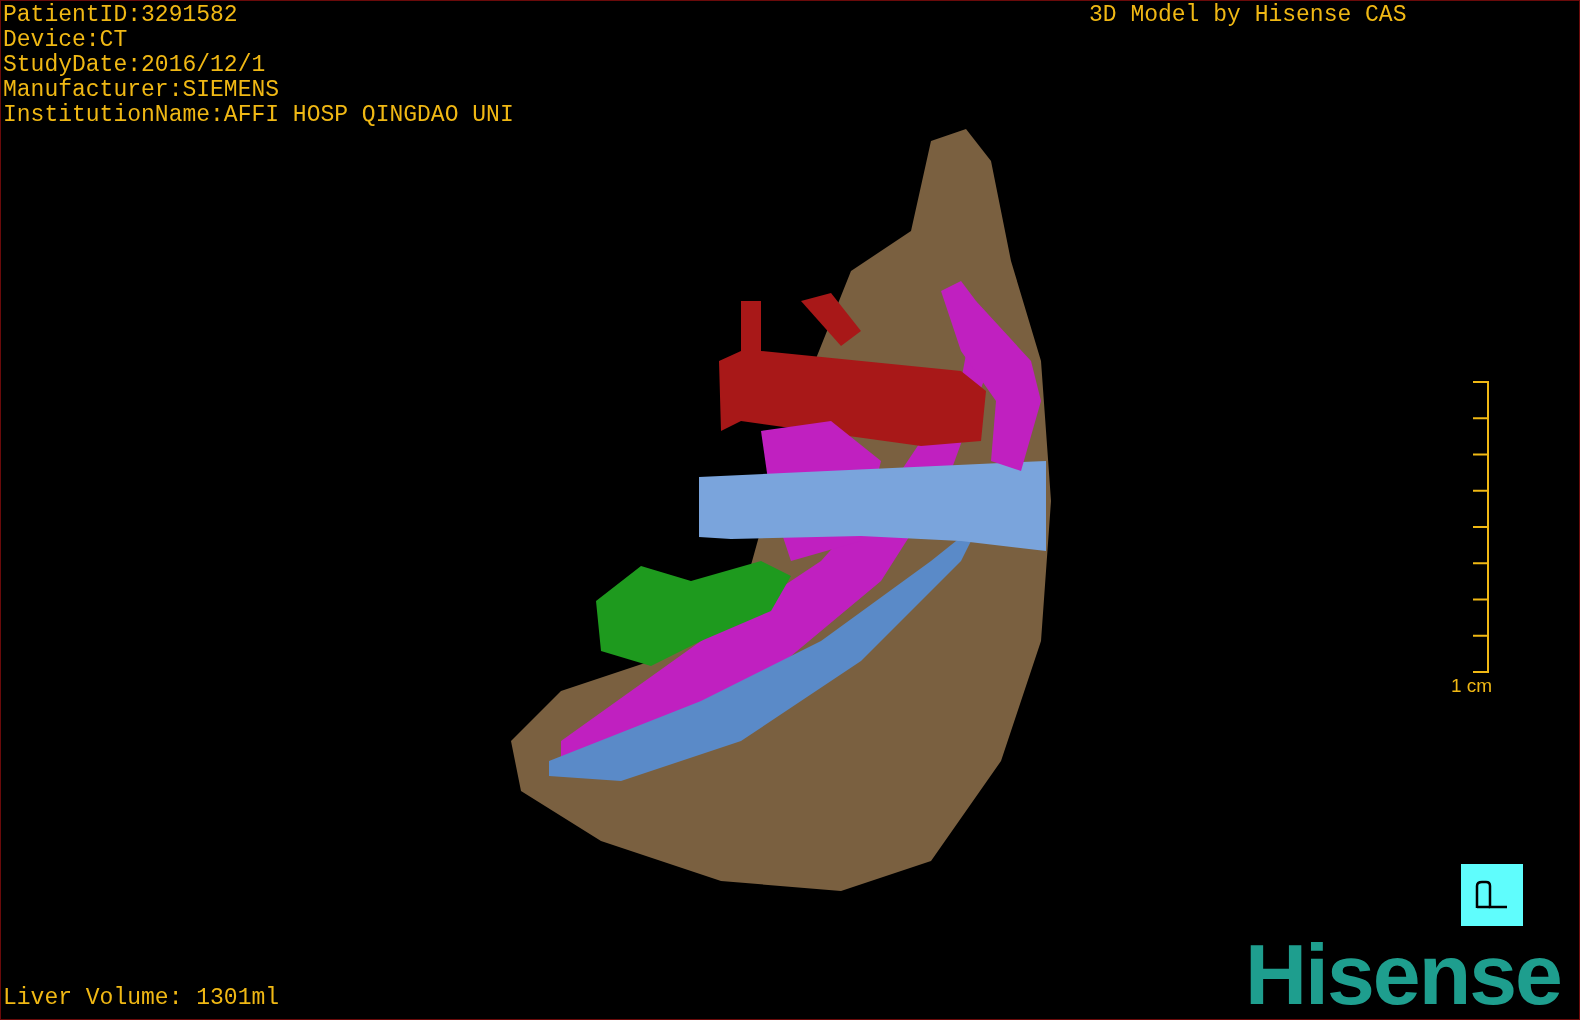  Describe the element at coordinates (141, 998) in the screenshot. I see `liver-volume-text: Liver Volume: 1301ml` at that location.